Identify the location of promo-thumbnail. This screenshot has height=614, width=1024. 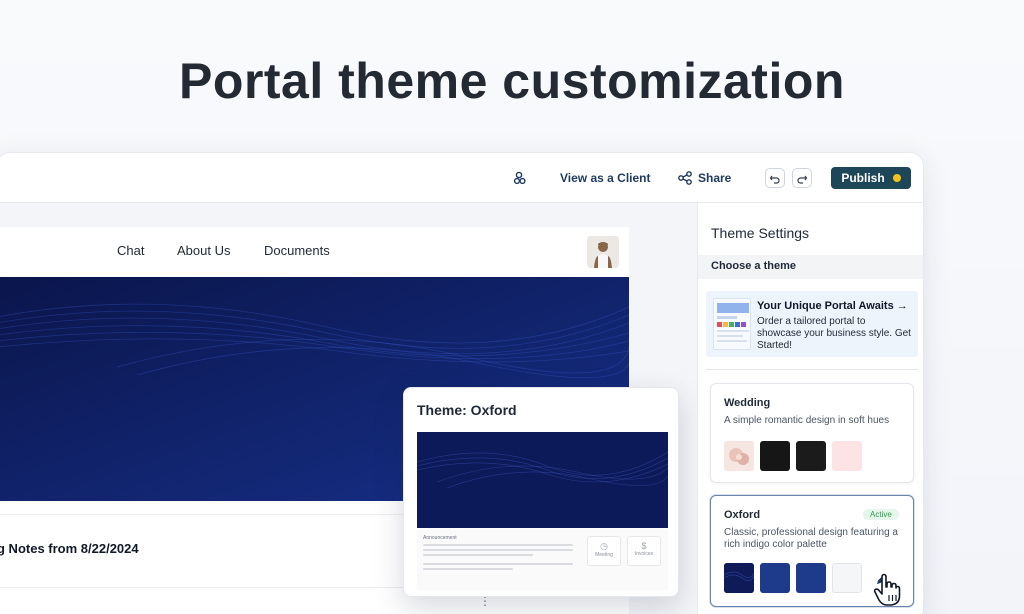
(732, 324).